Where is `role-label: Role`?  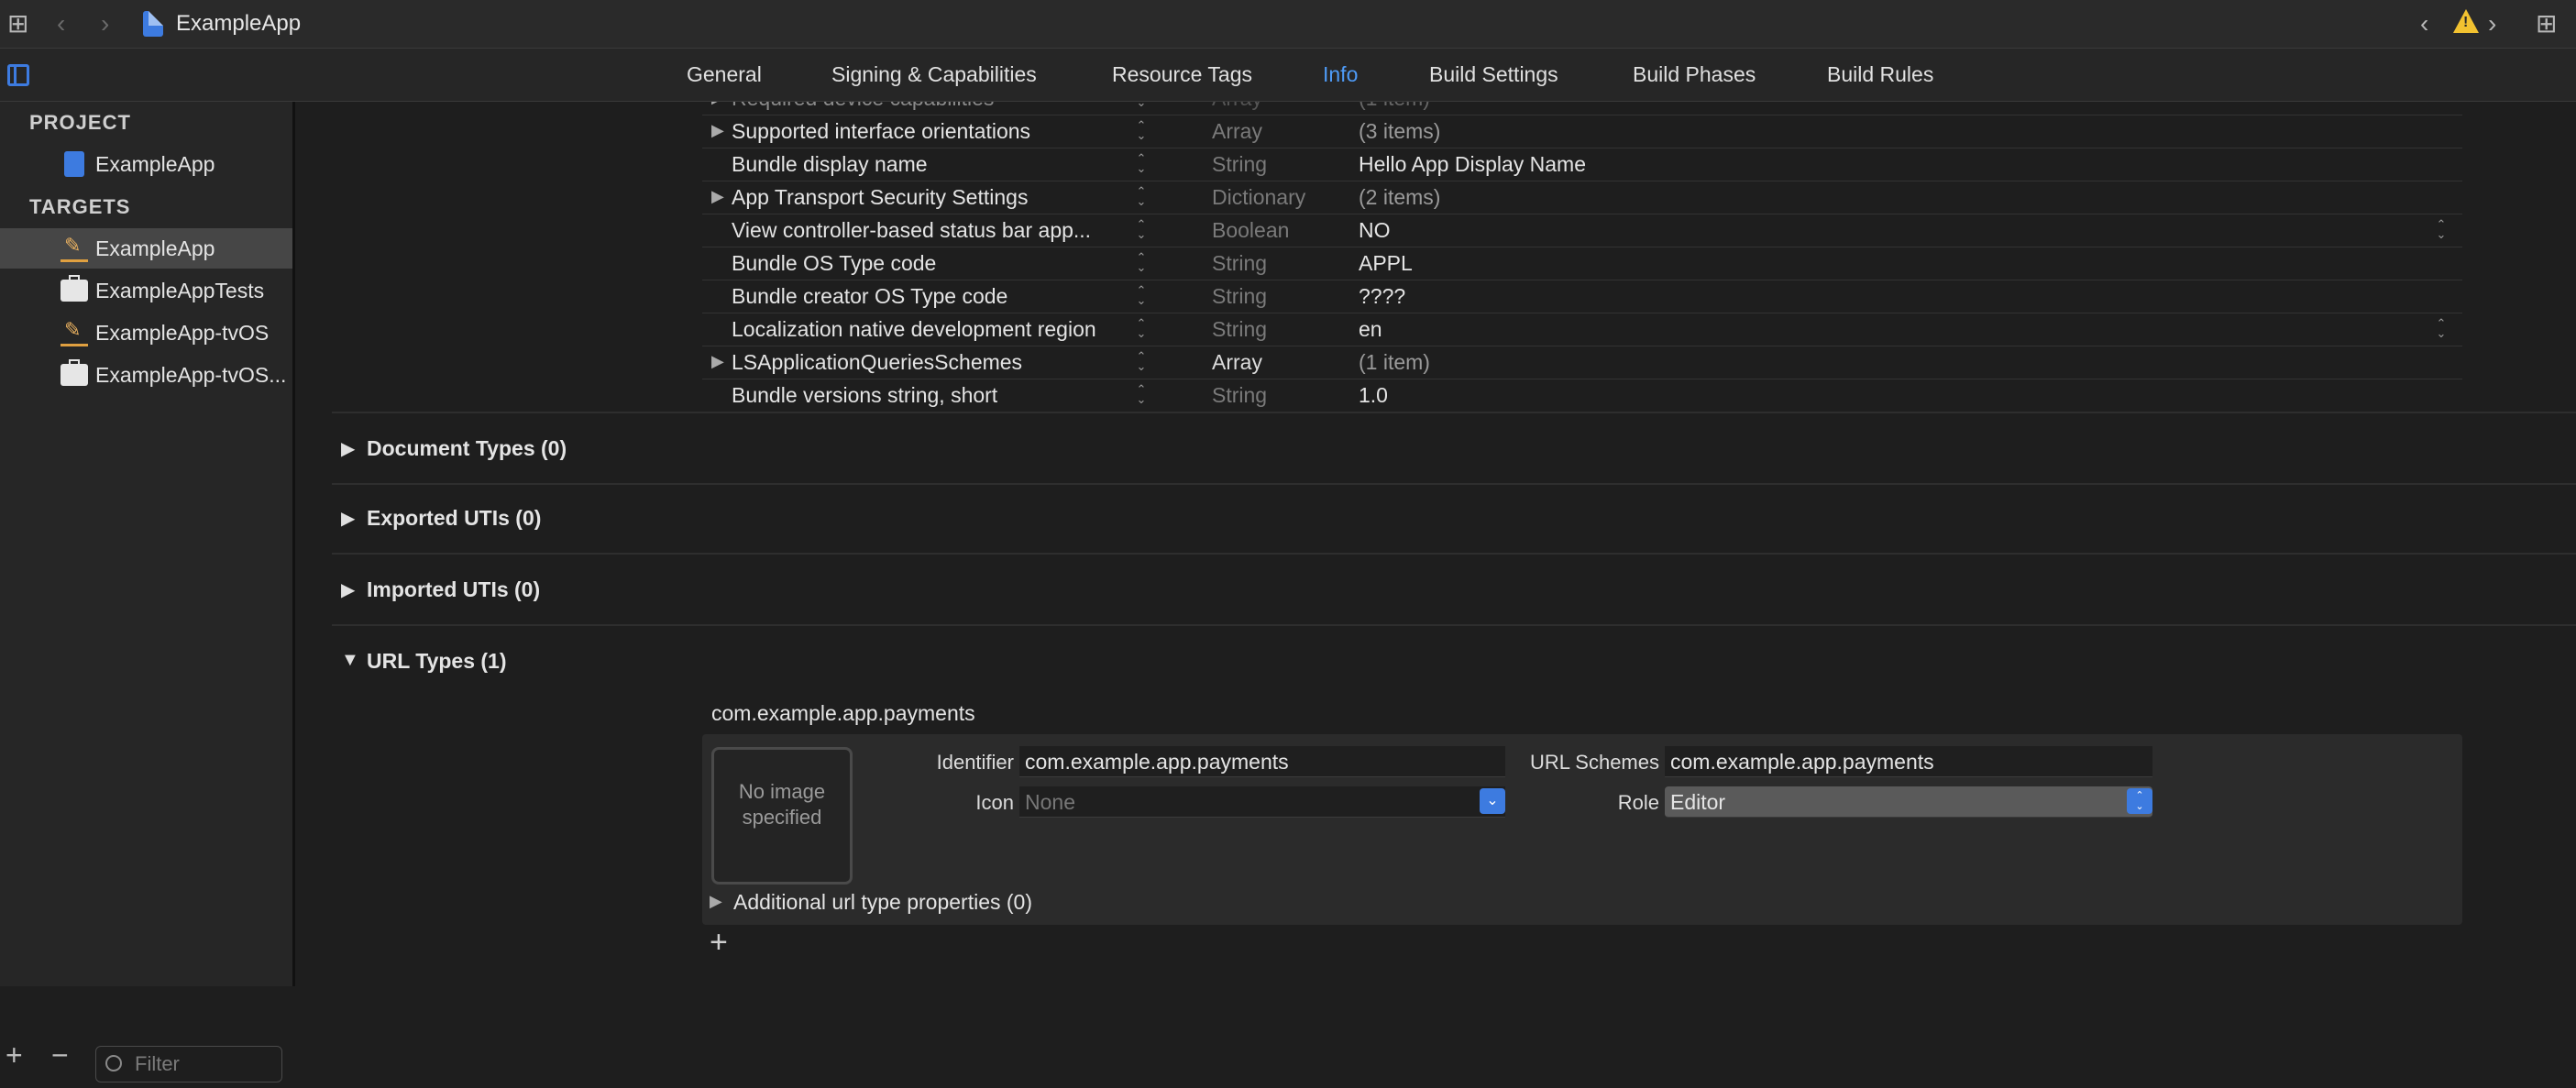
role-label: Role is located at coordinates (1638, 802).